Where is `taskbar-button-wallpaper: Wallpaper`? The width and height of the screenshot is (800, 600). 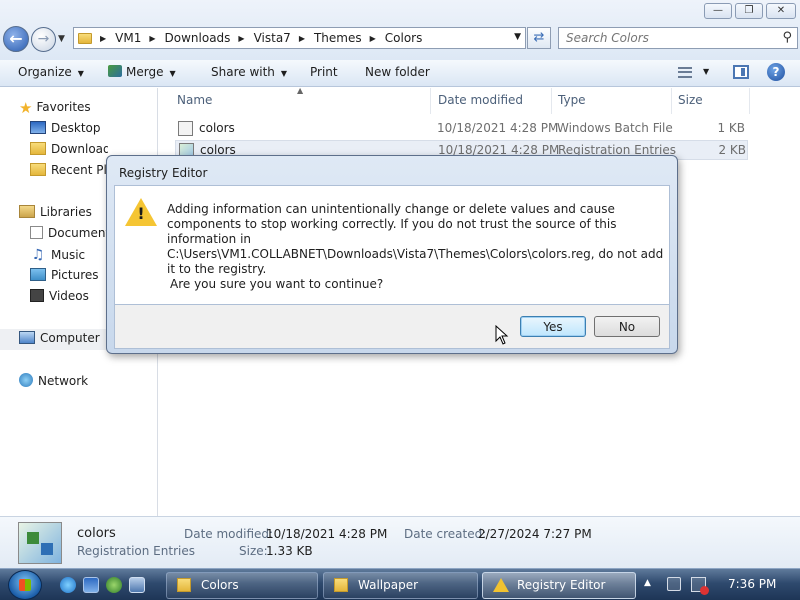
taskbar-button-wallpaper: Wallpaper is located at coordinates (400, 585).